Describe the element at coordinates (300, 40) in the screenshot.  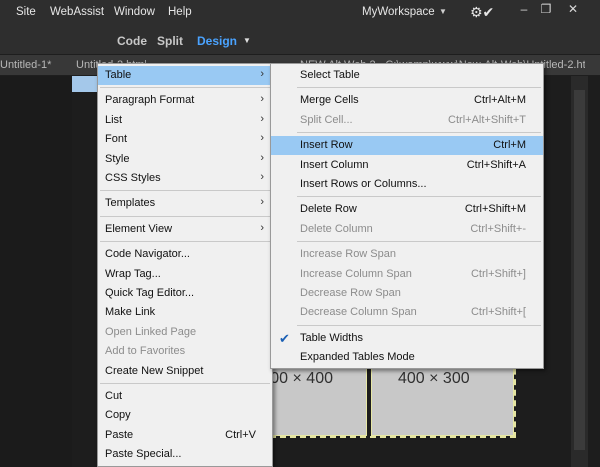
I see `view-bar: Code Split Design ▼` at that location.